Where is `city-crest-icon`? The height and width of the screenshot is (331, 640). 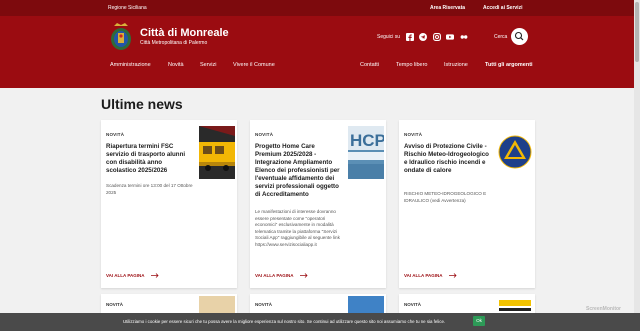 city-crest-icon is located at coordinates (121, 37).